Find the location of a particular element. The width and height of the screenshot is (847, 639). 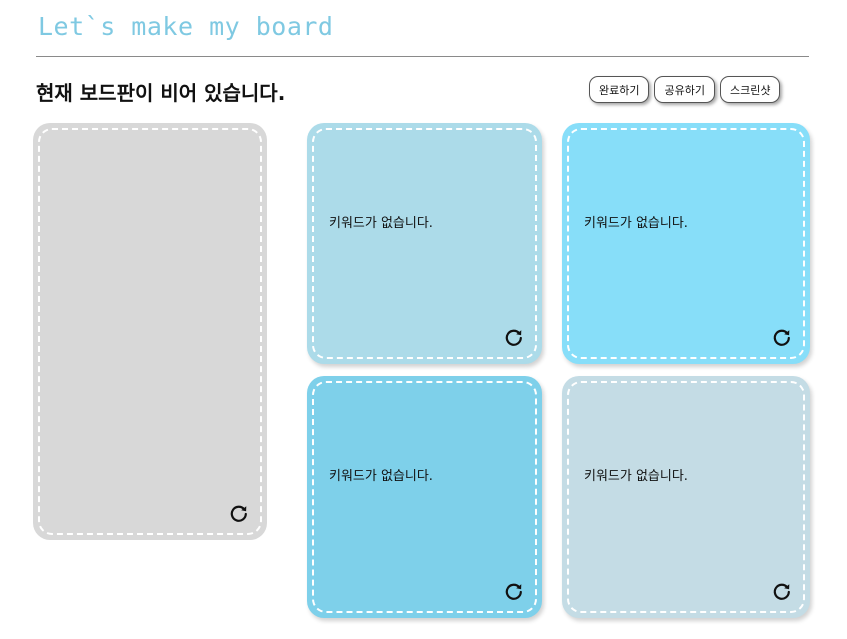

toolbar: 완료하기 공유하기 스크린샷 is located at coordinates (685, 89).